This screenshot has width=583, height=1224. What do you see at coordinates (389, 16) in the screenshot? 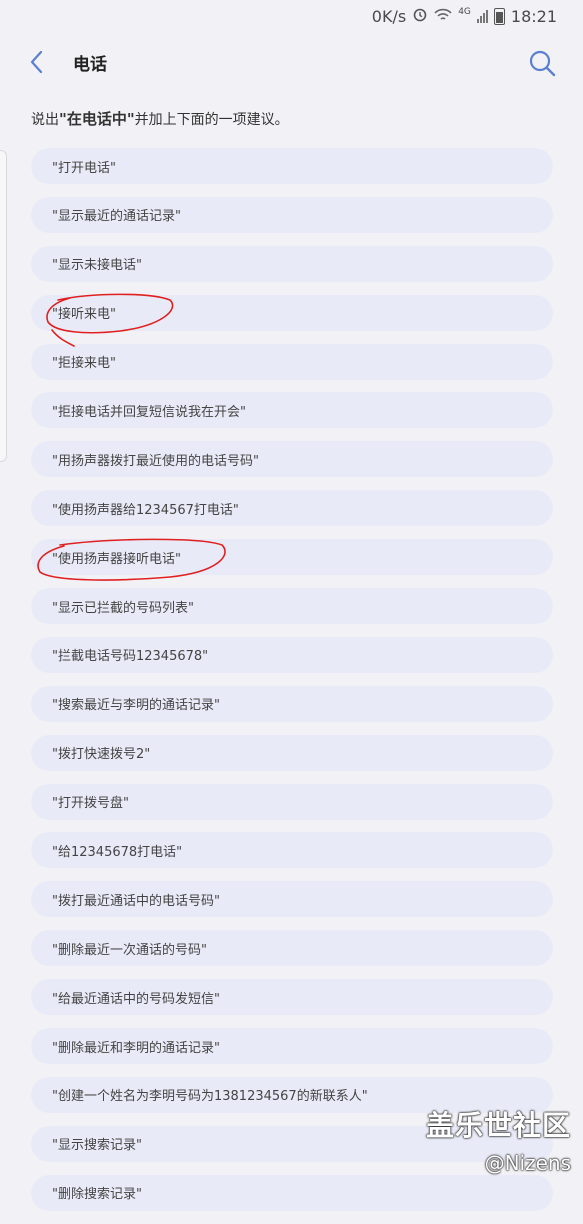
I see `network-speed: 0K/s` at bounding box center [389, 16].